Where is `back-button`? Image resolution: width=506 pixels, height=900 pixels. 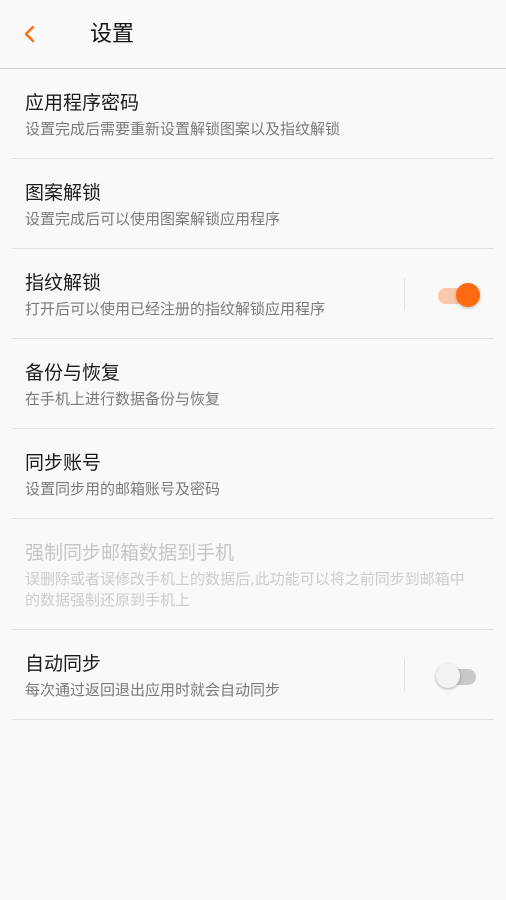 back-button is located at coordinates (30, 34).